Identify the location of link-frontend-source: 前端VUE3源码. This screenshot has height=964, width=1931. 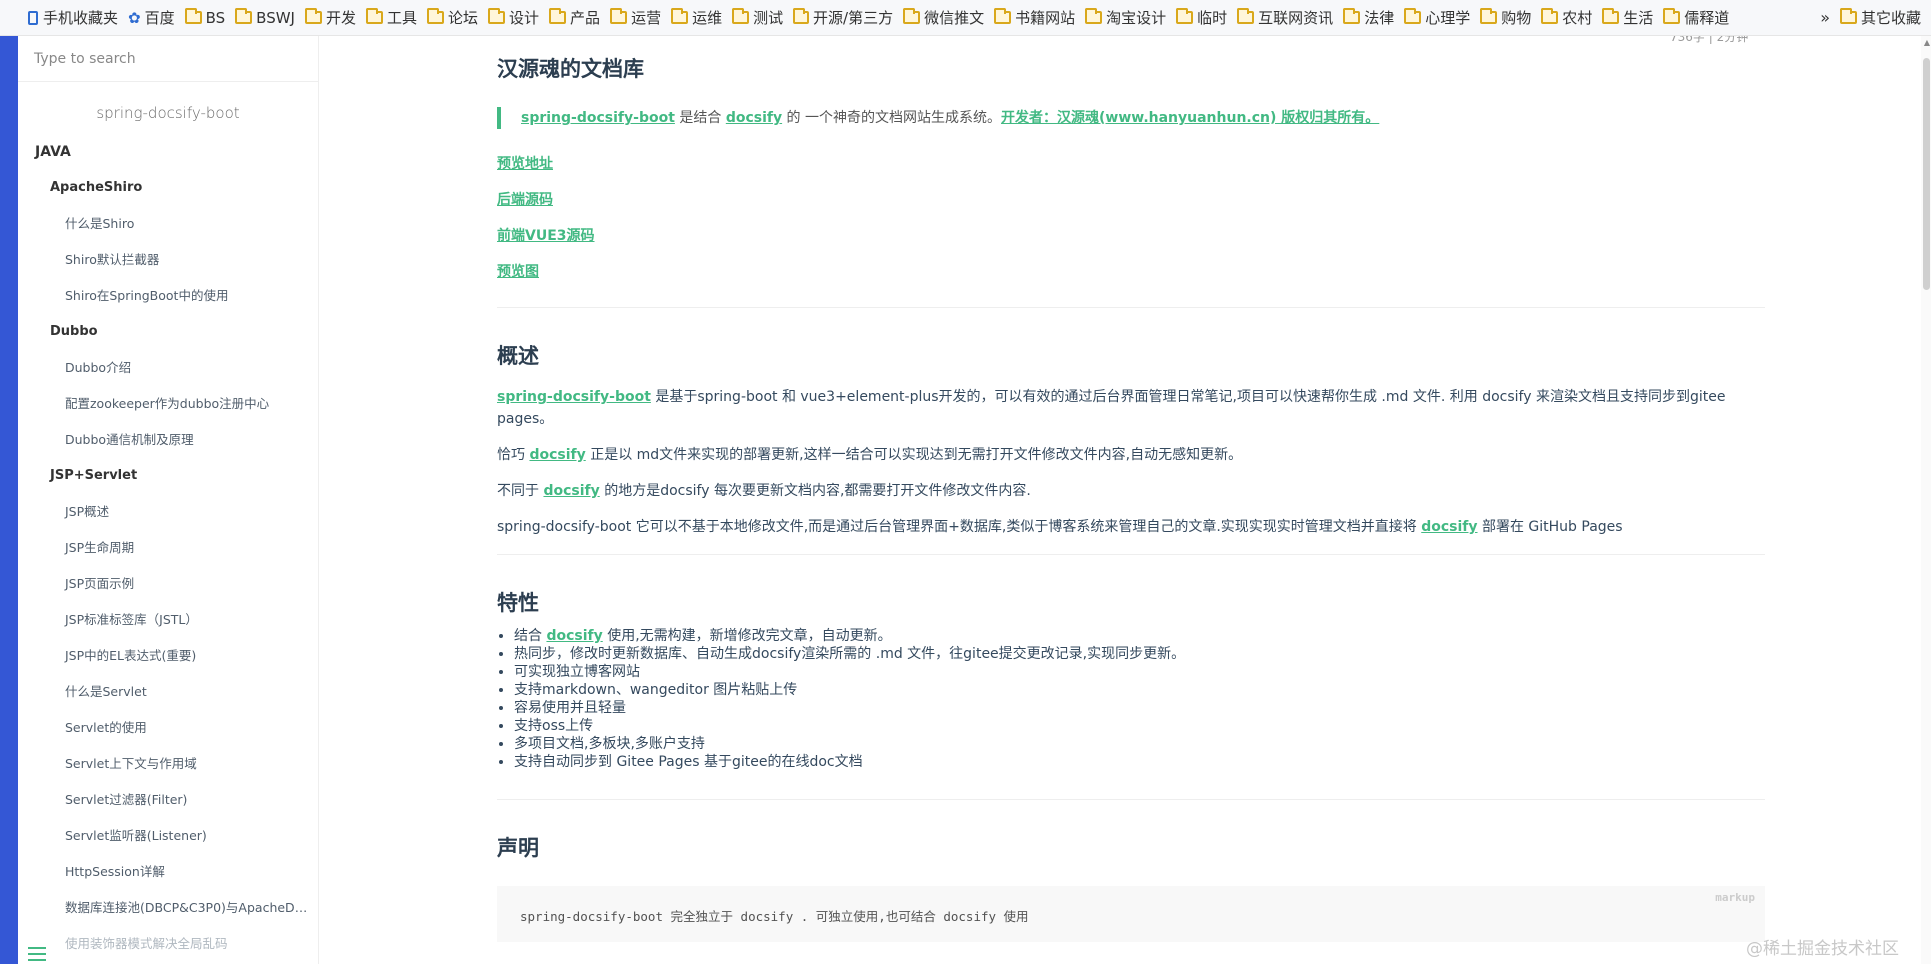
(546, 236).